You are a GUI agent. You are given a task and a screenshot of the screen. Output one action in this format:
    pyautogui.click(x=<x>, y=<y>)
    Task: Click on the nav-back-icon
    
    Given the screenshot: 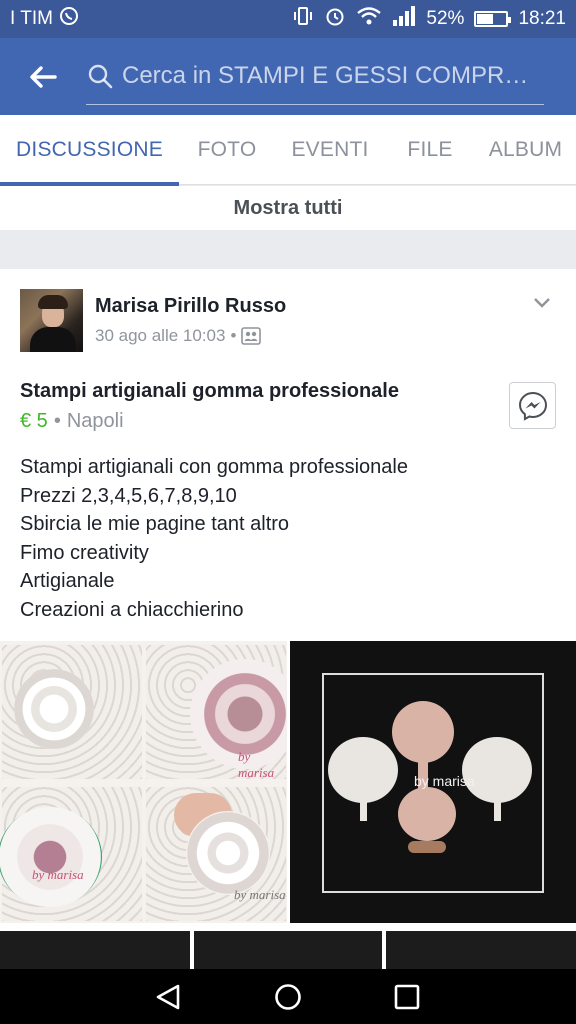 What is the action you would take?
    pyautogui.click(x=169, y=997)
    